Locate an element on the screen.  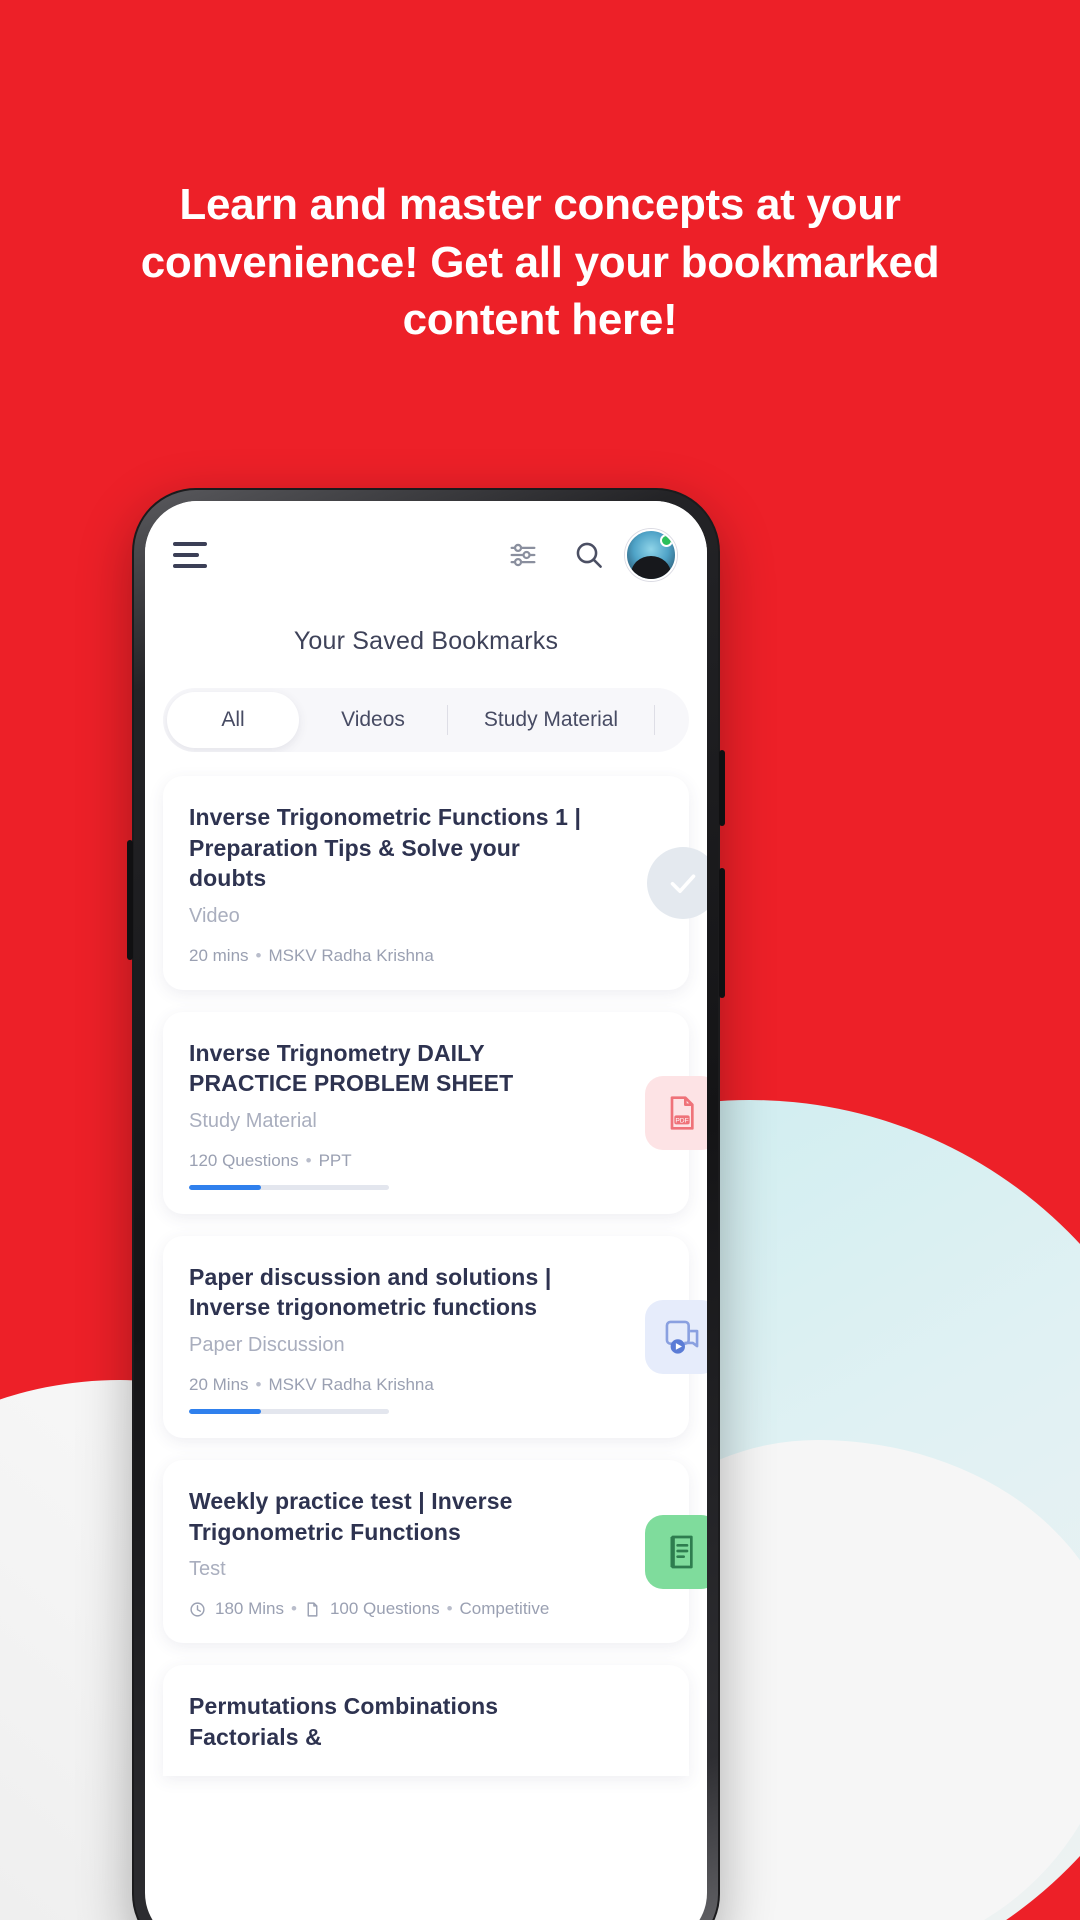
bookmark-card: Permutations Combinations Factorials & is located at coordinates (426, 1721).